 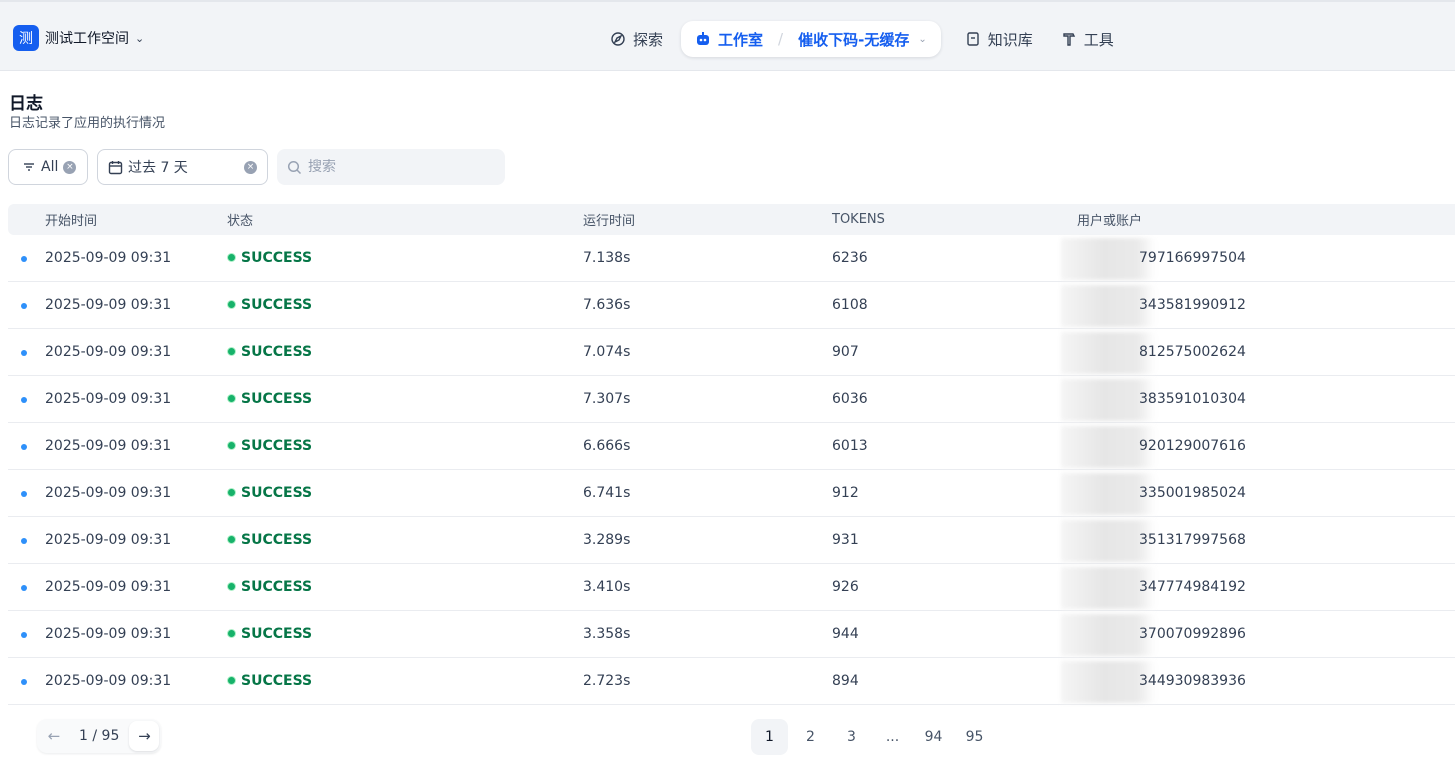 What do you see at coordinates (922, 39) in the screenshot?
I see `chevron-down-icon: ⌄` at bounding box center [922, 39].